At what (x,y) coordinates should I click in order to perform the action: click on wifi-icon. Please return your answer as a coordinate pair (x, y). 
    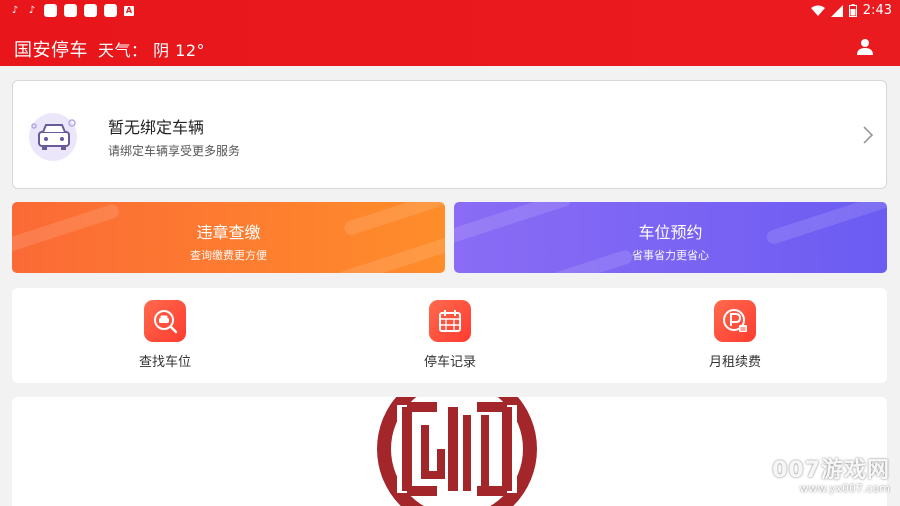
    Looking at the image, I should click on (817, 10).